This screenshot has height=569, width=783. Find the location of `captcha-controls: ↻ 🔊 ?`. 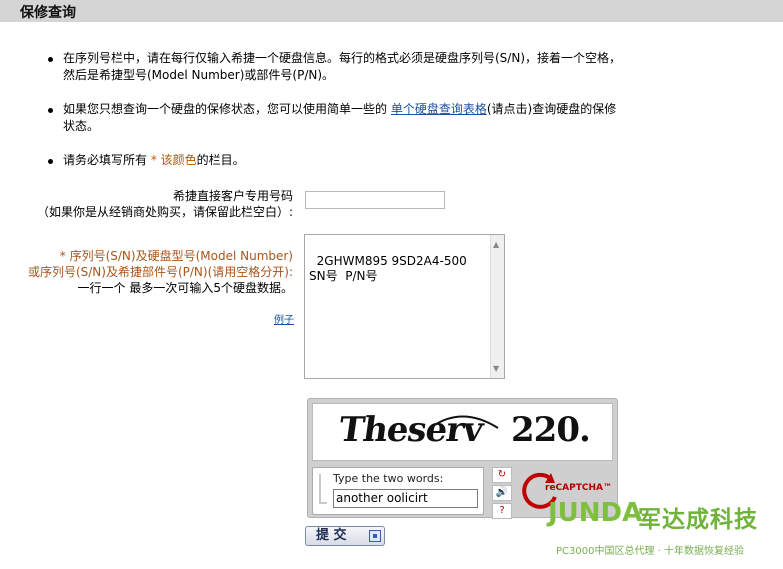

captcha-controls: ↻ 🔊 ? is located at coordinates (503, 494).